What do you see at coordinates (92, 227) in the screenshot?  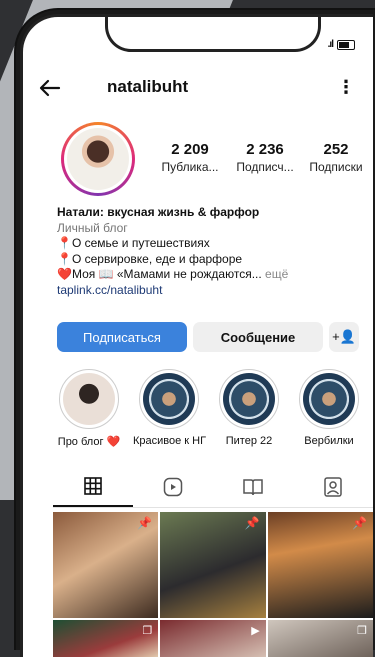 I see `bio-category: Личный блог` at bounding box center [92, 227].